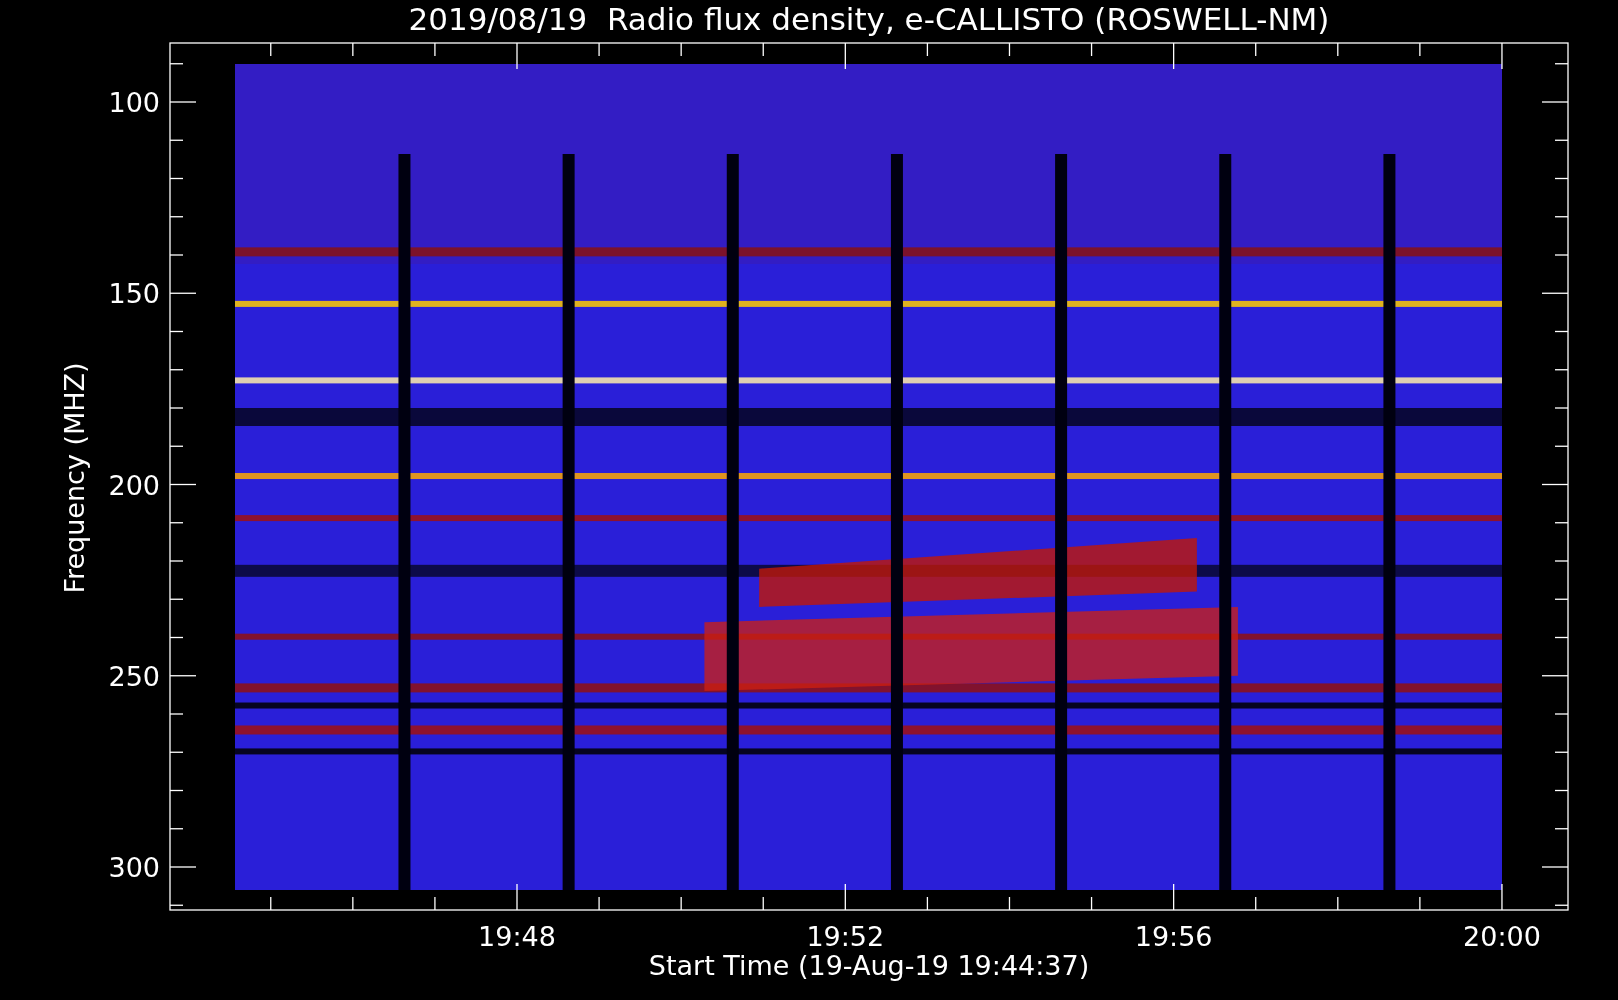  What do you see at coordinates (845, 936) in the screenshot?
I see `x-tick-label: 19:52` at bounding box center [845, 936].